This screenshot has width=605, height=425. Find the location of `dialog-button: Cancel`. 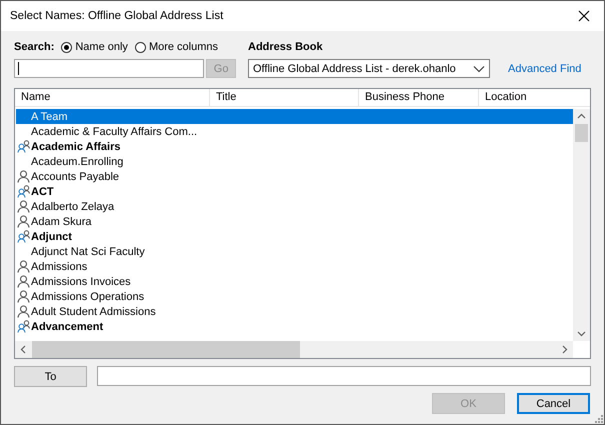

dialog-button: Cancel is located at coordinates (553, 403).